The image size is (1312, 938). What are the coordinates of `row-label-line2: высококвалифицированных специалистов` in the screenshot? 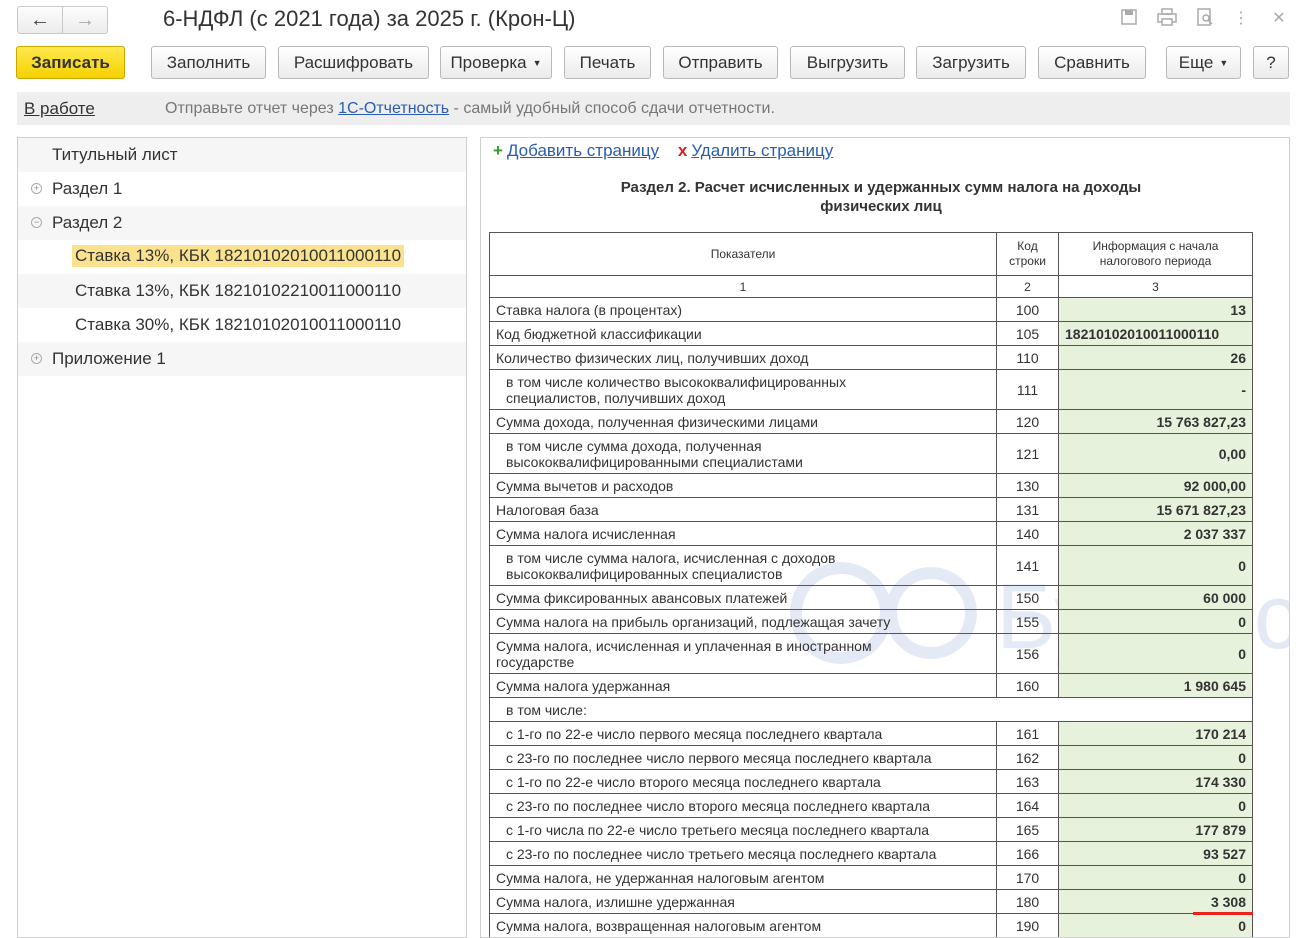 It's located at (644, 573).